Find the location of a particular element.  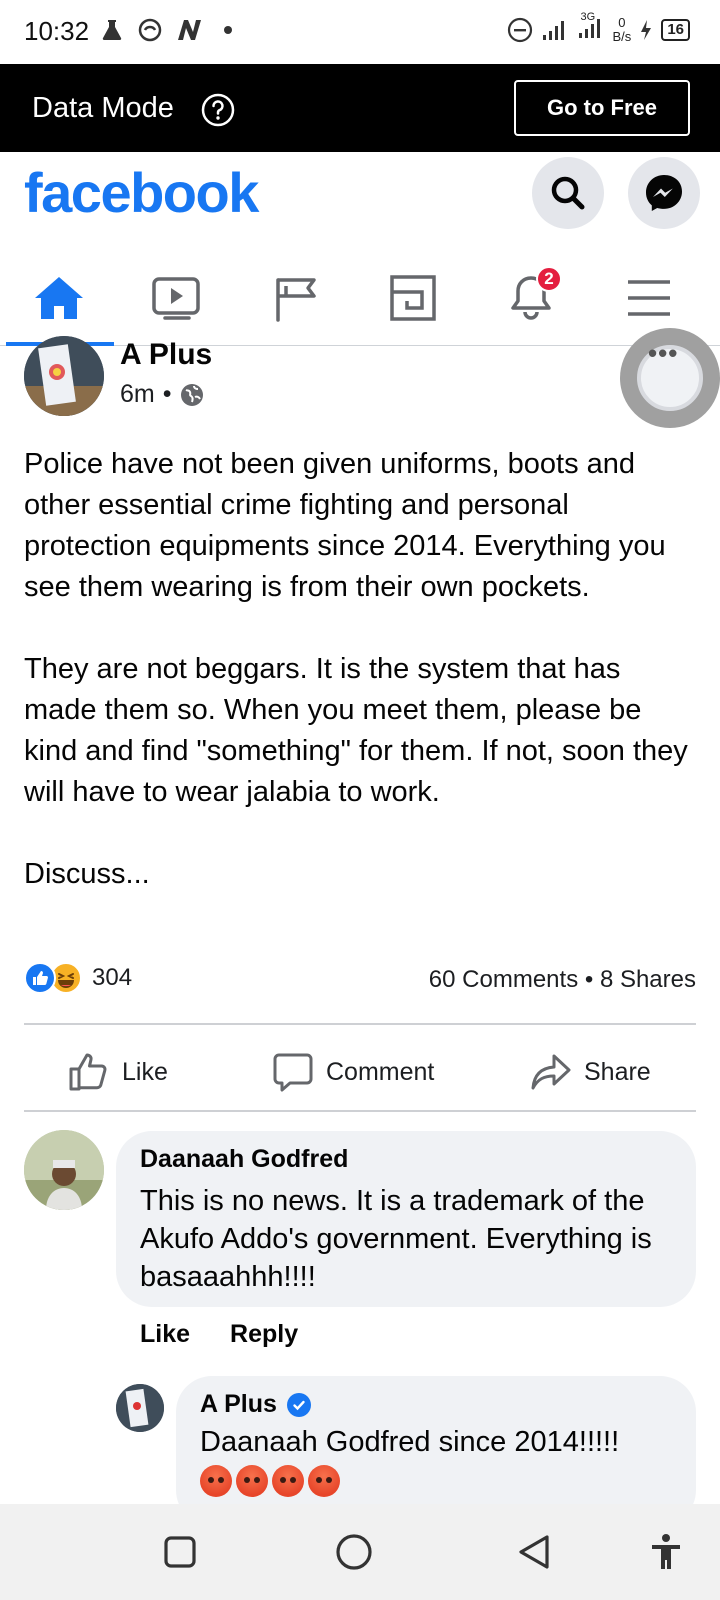

tab-pages is located at coordinates (295, 298).